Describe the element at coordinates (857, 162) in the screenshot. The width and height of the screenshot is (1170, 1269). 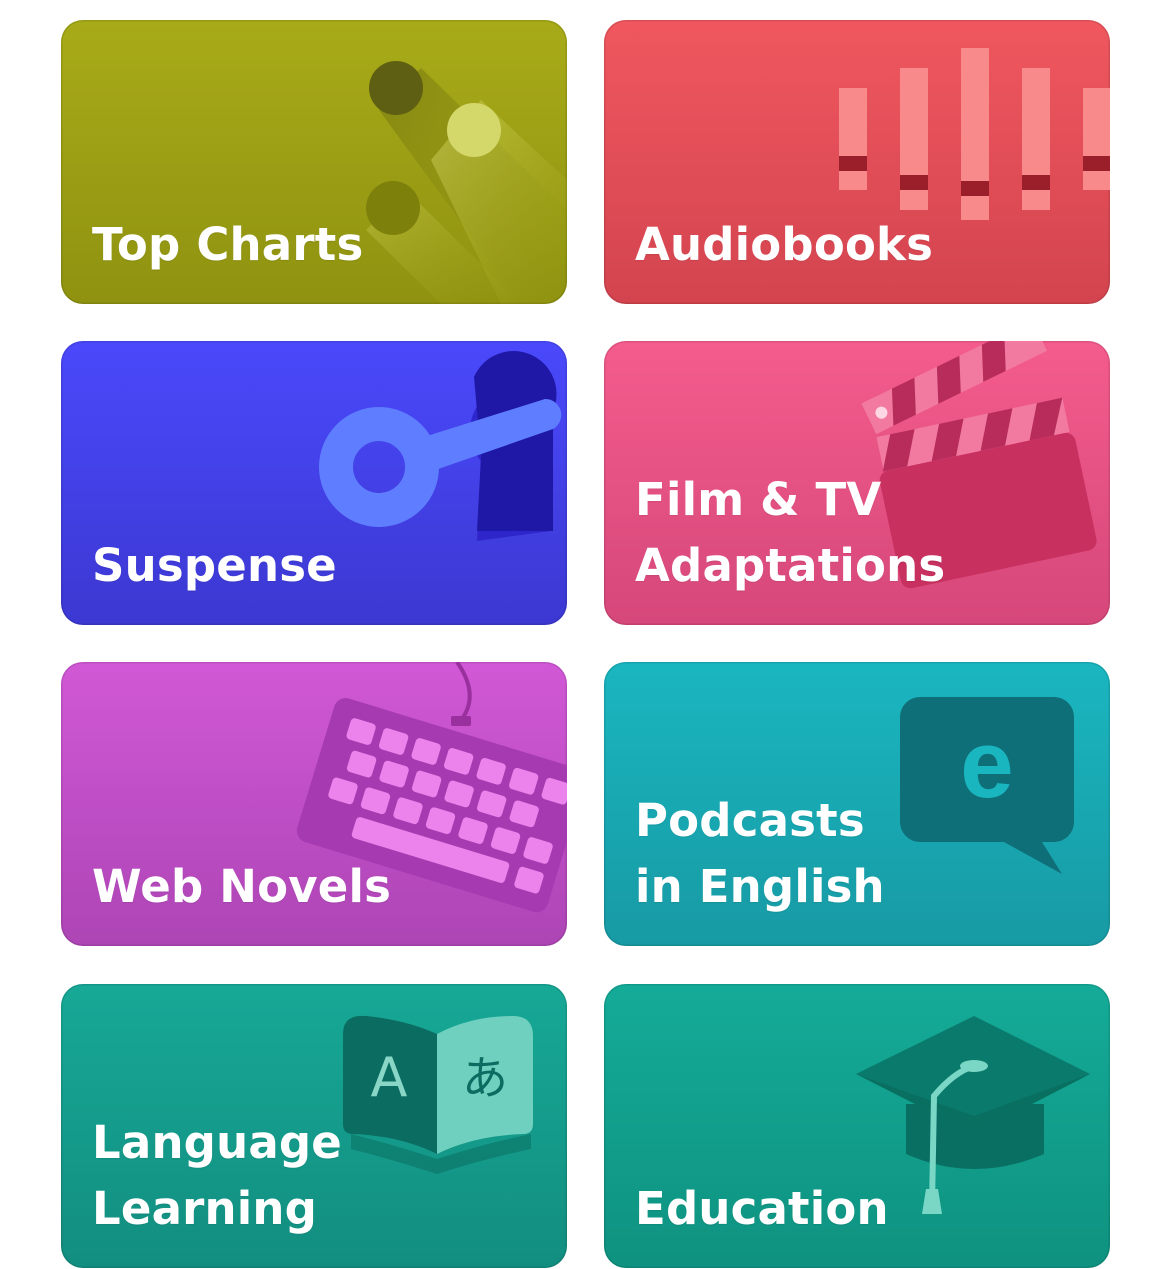
I see `category-tile-audiobooks: Audiobooks` at that location.